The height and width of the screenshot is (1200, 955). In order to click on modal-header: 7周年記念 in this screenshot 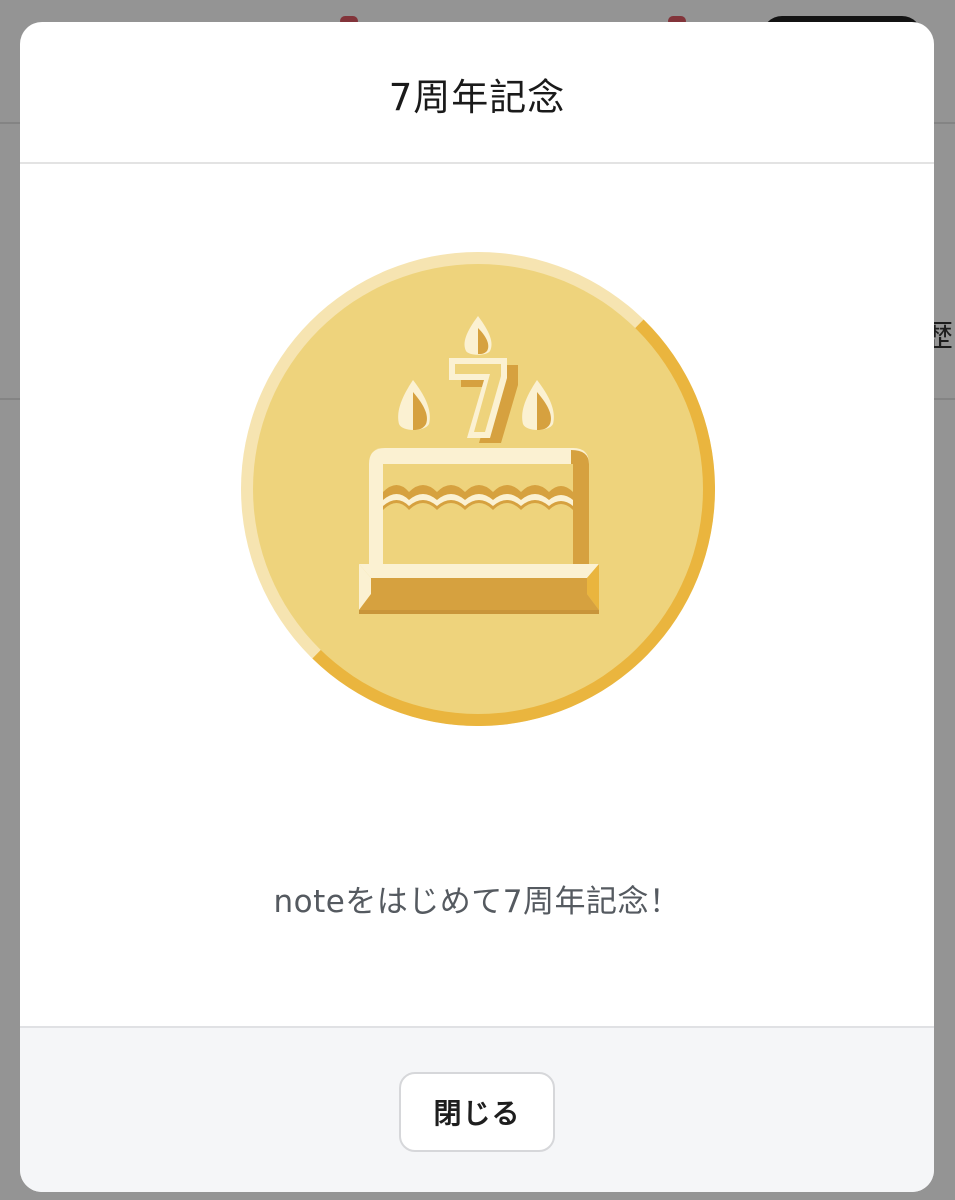, I will do `click(477, 93)`.